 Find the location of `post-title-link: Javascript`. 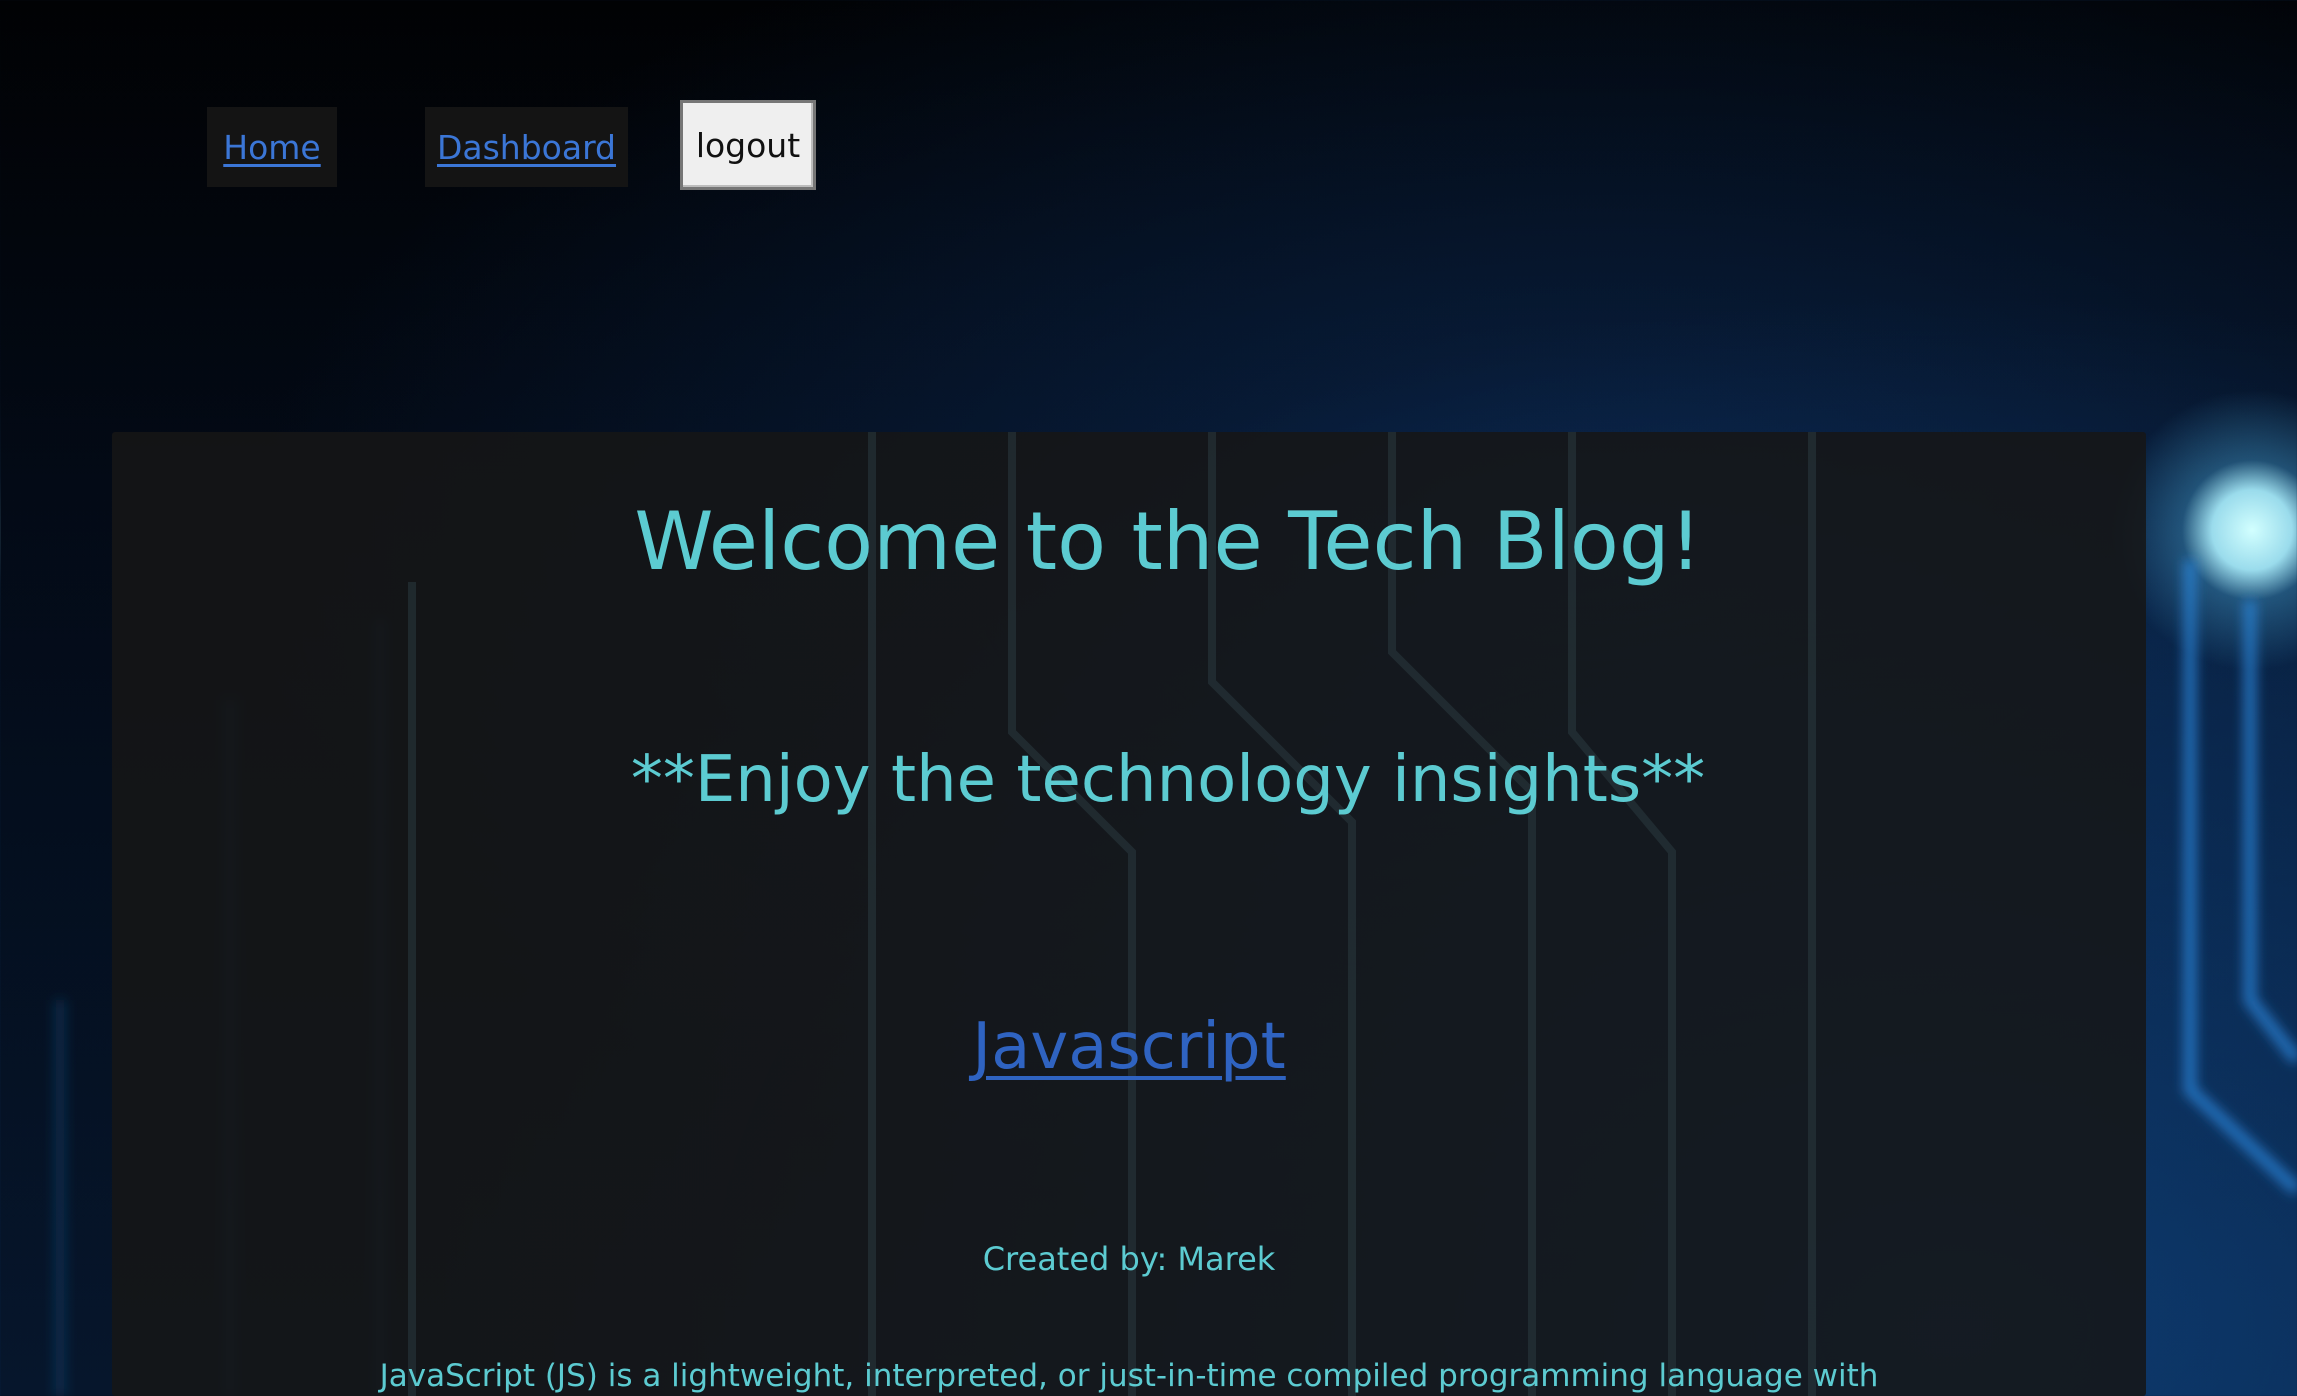

post-title-link: Javascript is located at coordinates (1129, 1047).